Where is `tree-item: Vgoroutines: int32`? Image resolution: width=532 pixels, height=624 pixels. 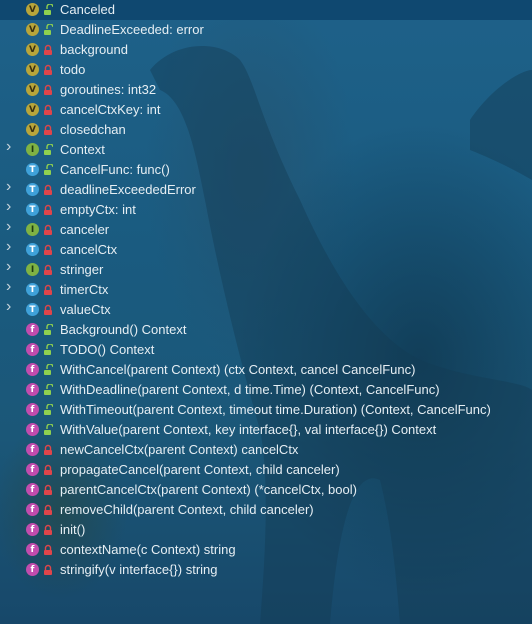 tree-item: Vgoroutines: int32 is located at coordinates (266, 90).